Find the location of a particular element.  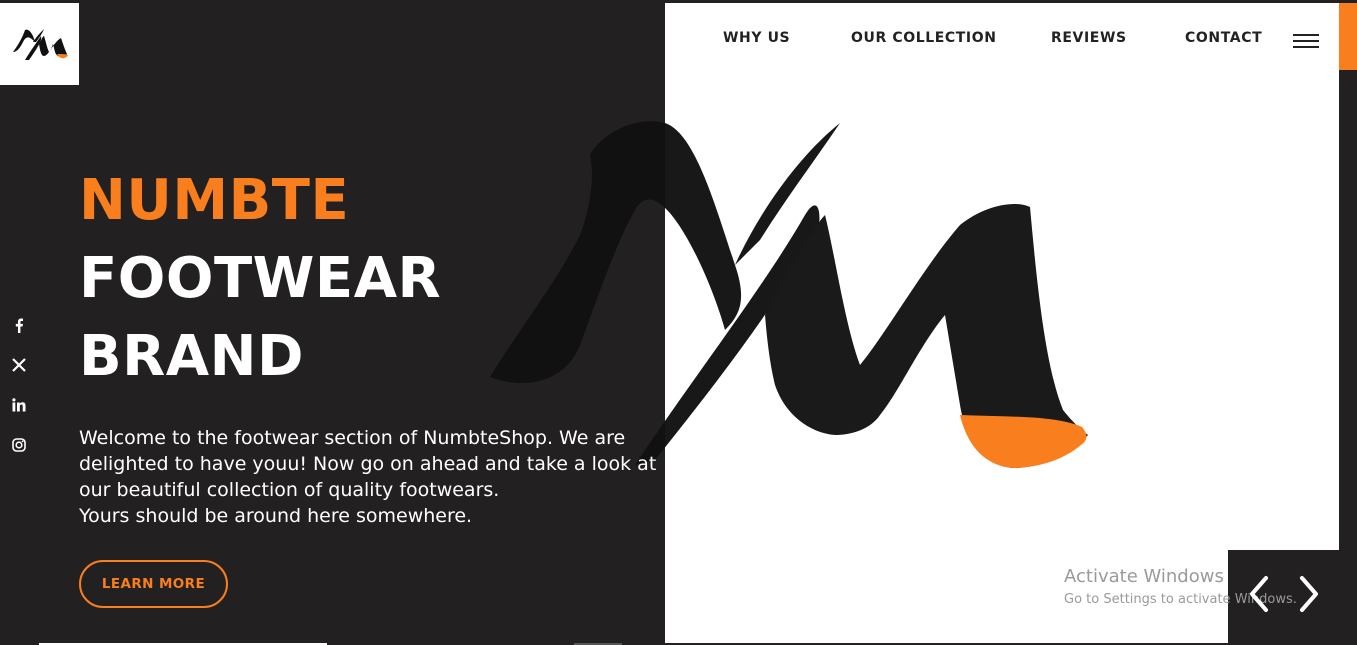

x-twitter-icon is located at coordinates (19, 365).